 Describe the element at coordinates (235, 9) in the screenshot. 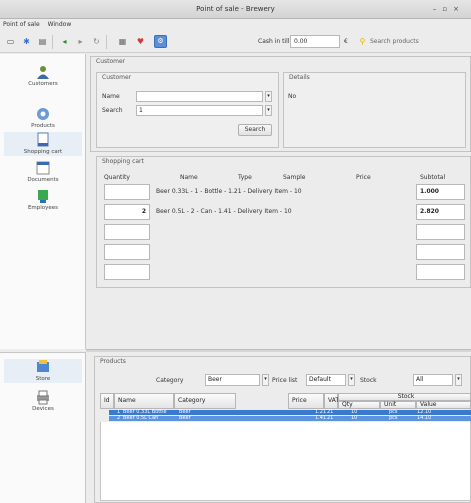

I see `window-title: Point of sale - Brewery` at that location.